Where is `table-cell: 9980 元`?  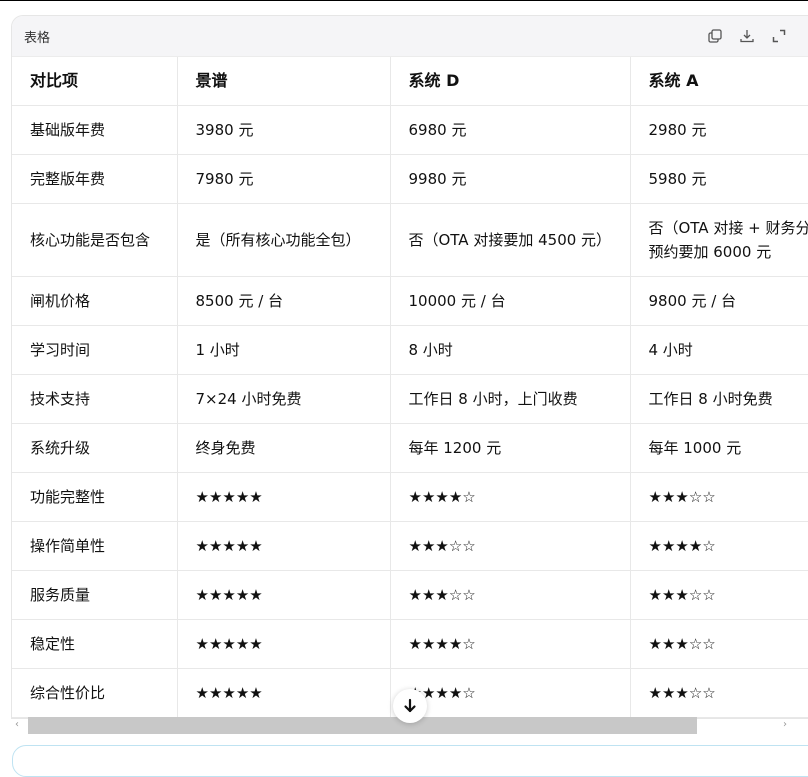
table-cell: 9980 元 is located at coordinates (510, 179).